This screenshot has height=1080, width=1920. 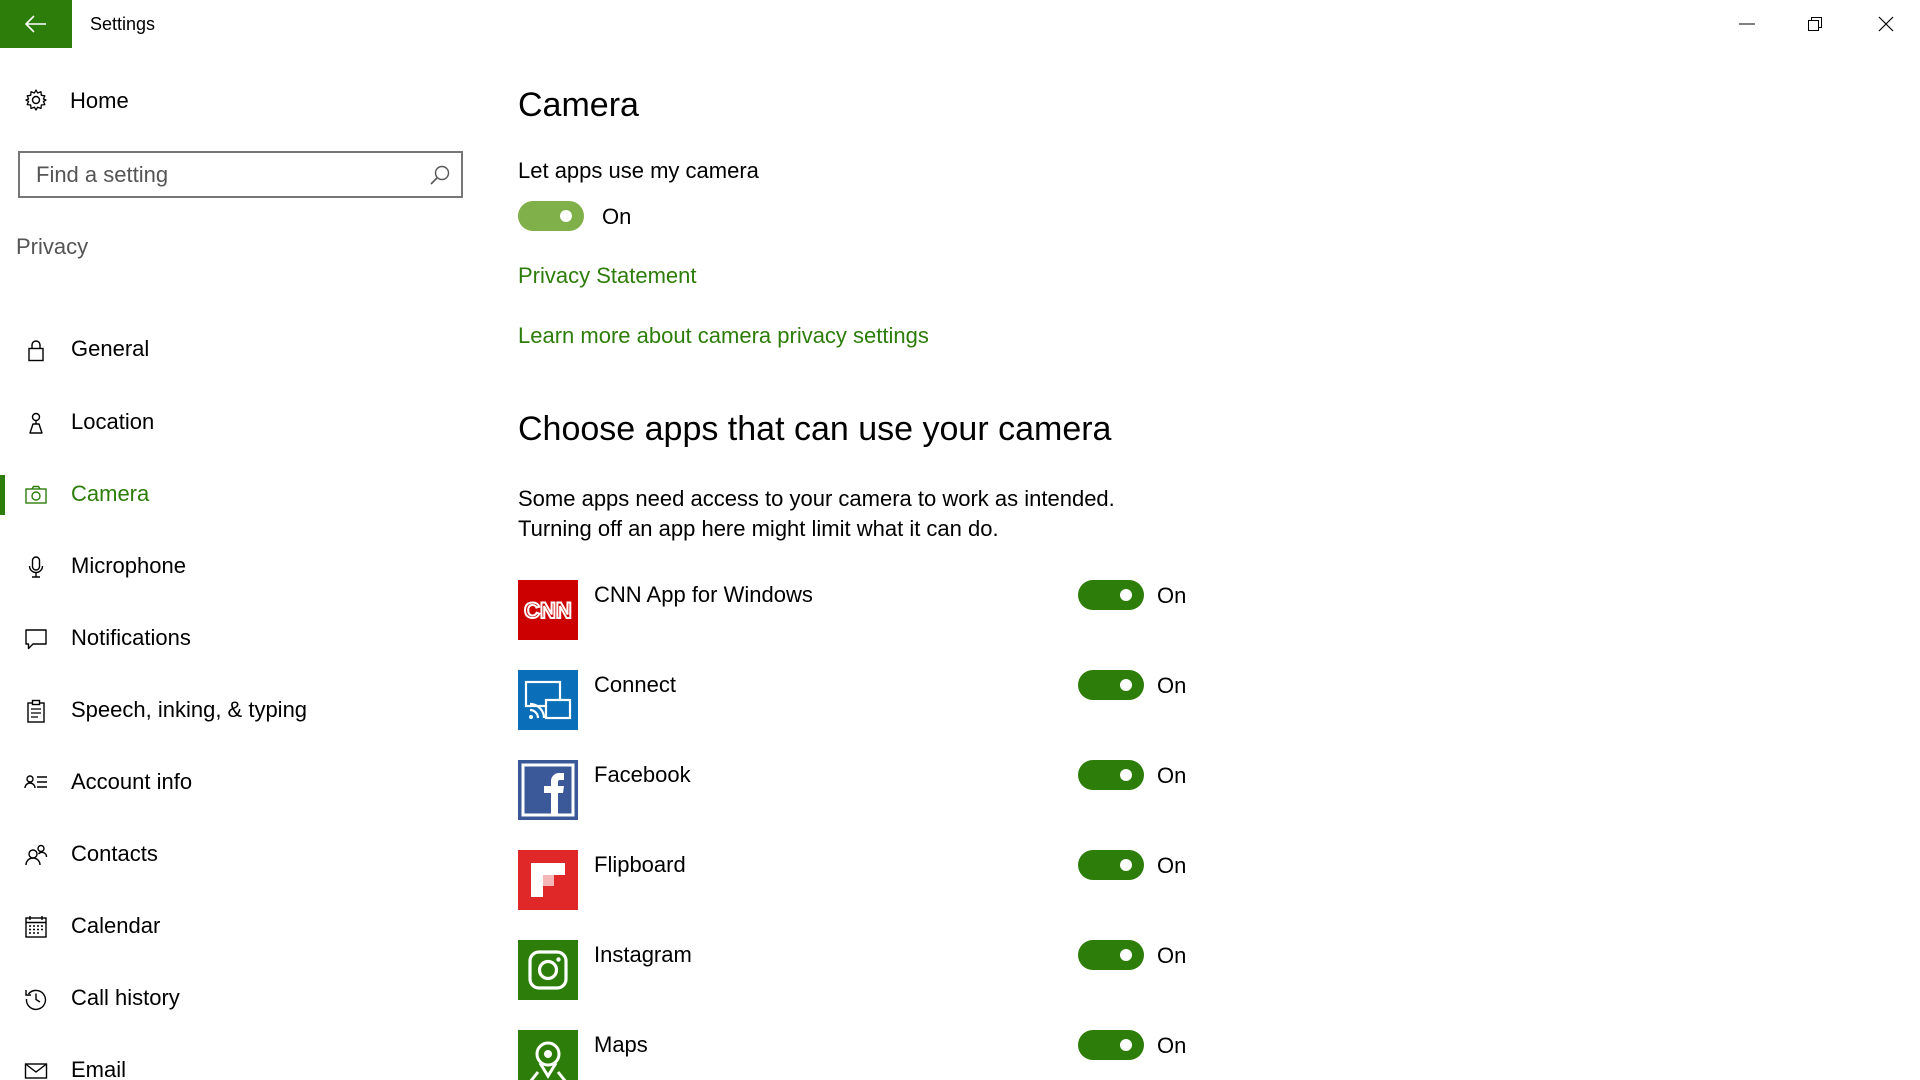 What do you see at coordinates (36, 351) in the screenshot?
I see `lock-icon` at bounding box center [36, 351].